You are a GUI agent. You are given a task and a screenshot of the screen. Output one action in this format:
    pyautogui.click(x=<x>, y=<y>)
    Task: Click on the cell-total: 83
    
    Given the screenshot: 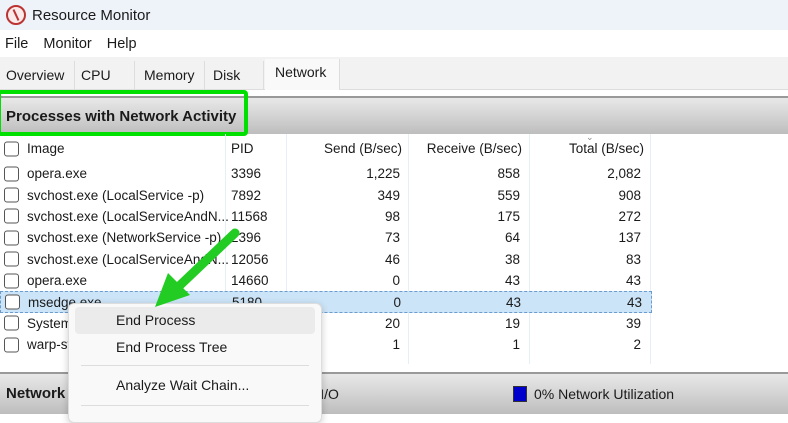 What is the action you would take?
    pyautogui.click(x=633, y=259)
    